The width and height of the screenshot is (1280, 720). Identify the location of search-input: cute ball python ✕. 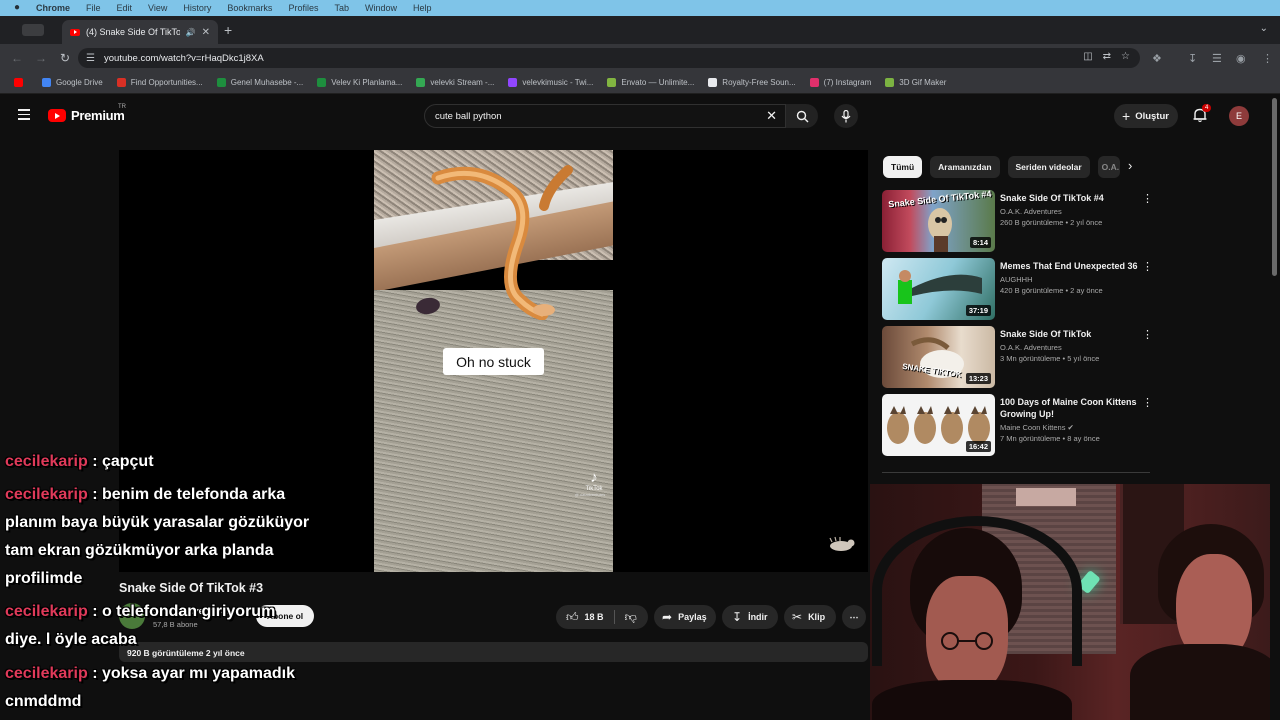
(605, 116).